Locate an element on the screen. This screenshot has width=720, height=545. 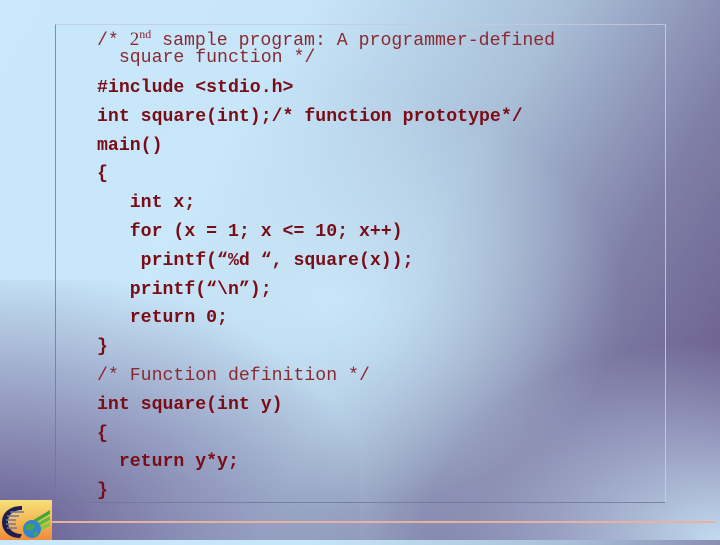
globe-logo-icon is located at coordinates (26, 520).